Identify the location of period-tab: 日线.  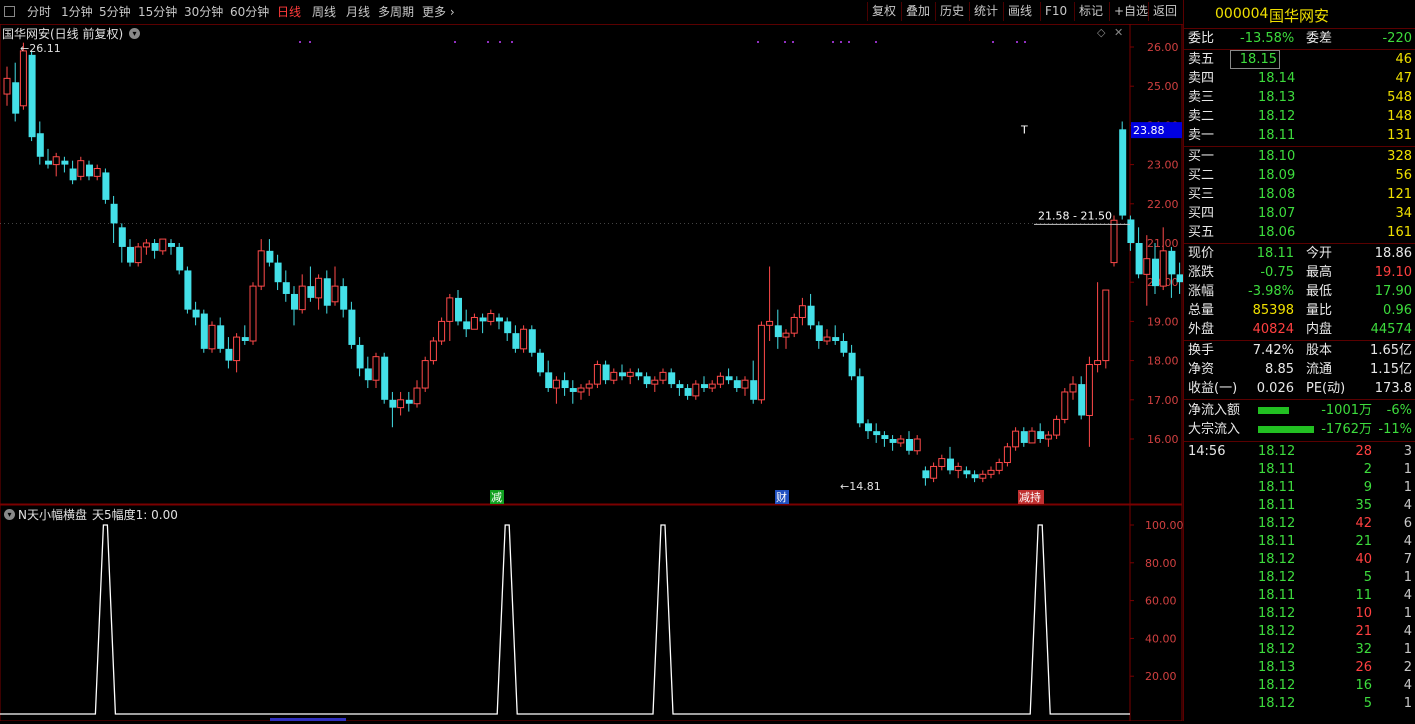
(289, 12).